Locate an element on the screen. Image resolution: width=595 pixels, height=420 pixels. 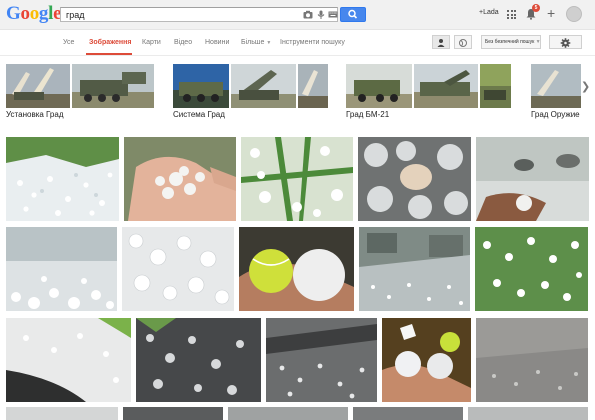
chevron-right-icon: ❯ is located at coordinates (585, 86).